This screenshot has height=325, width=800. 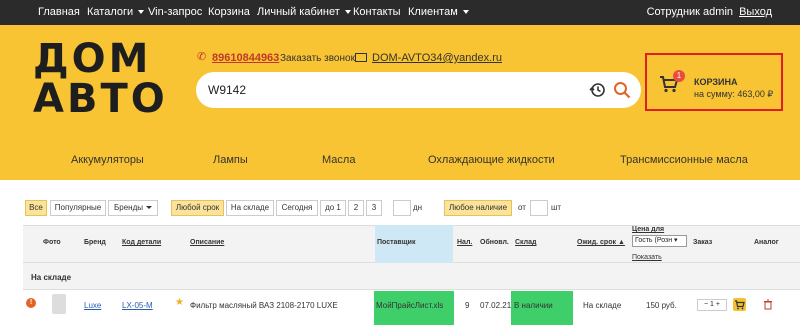 I want to click on row-description: Фильтр масляный ВАЗ 2108-2170 LUXE, so click(x=264, y=305).